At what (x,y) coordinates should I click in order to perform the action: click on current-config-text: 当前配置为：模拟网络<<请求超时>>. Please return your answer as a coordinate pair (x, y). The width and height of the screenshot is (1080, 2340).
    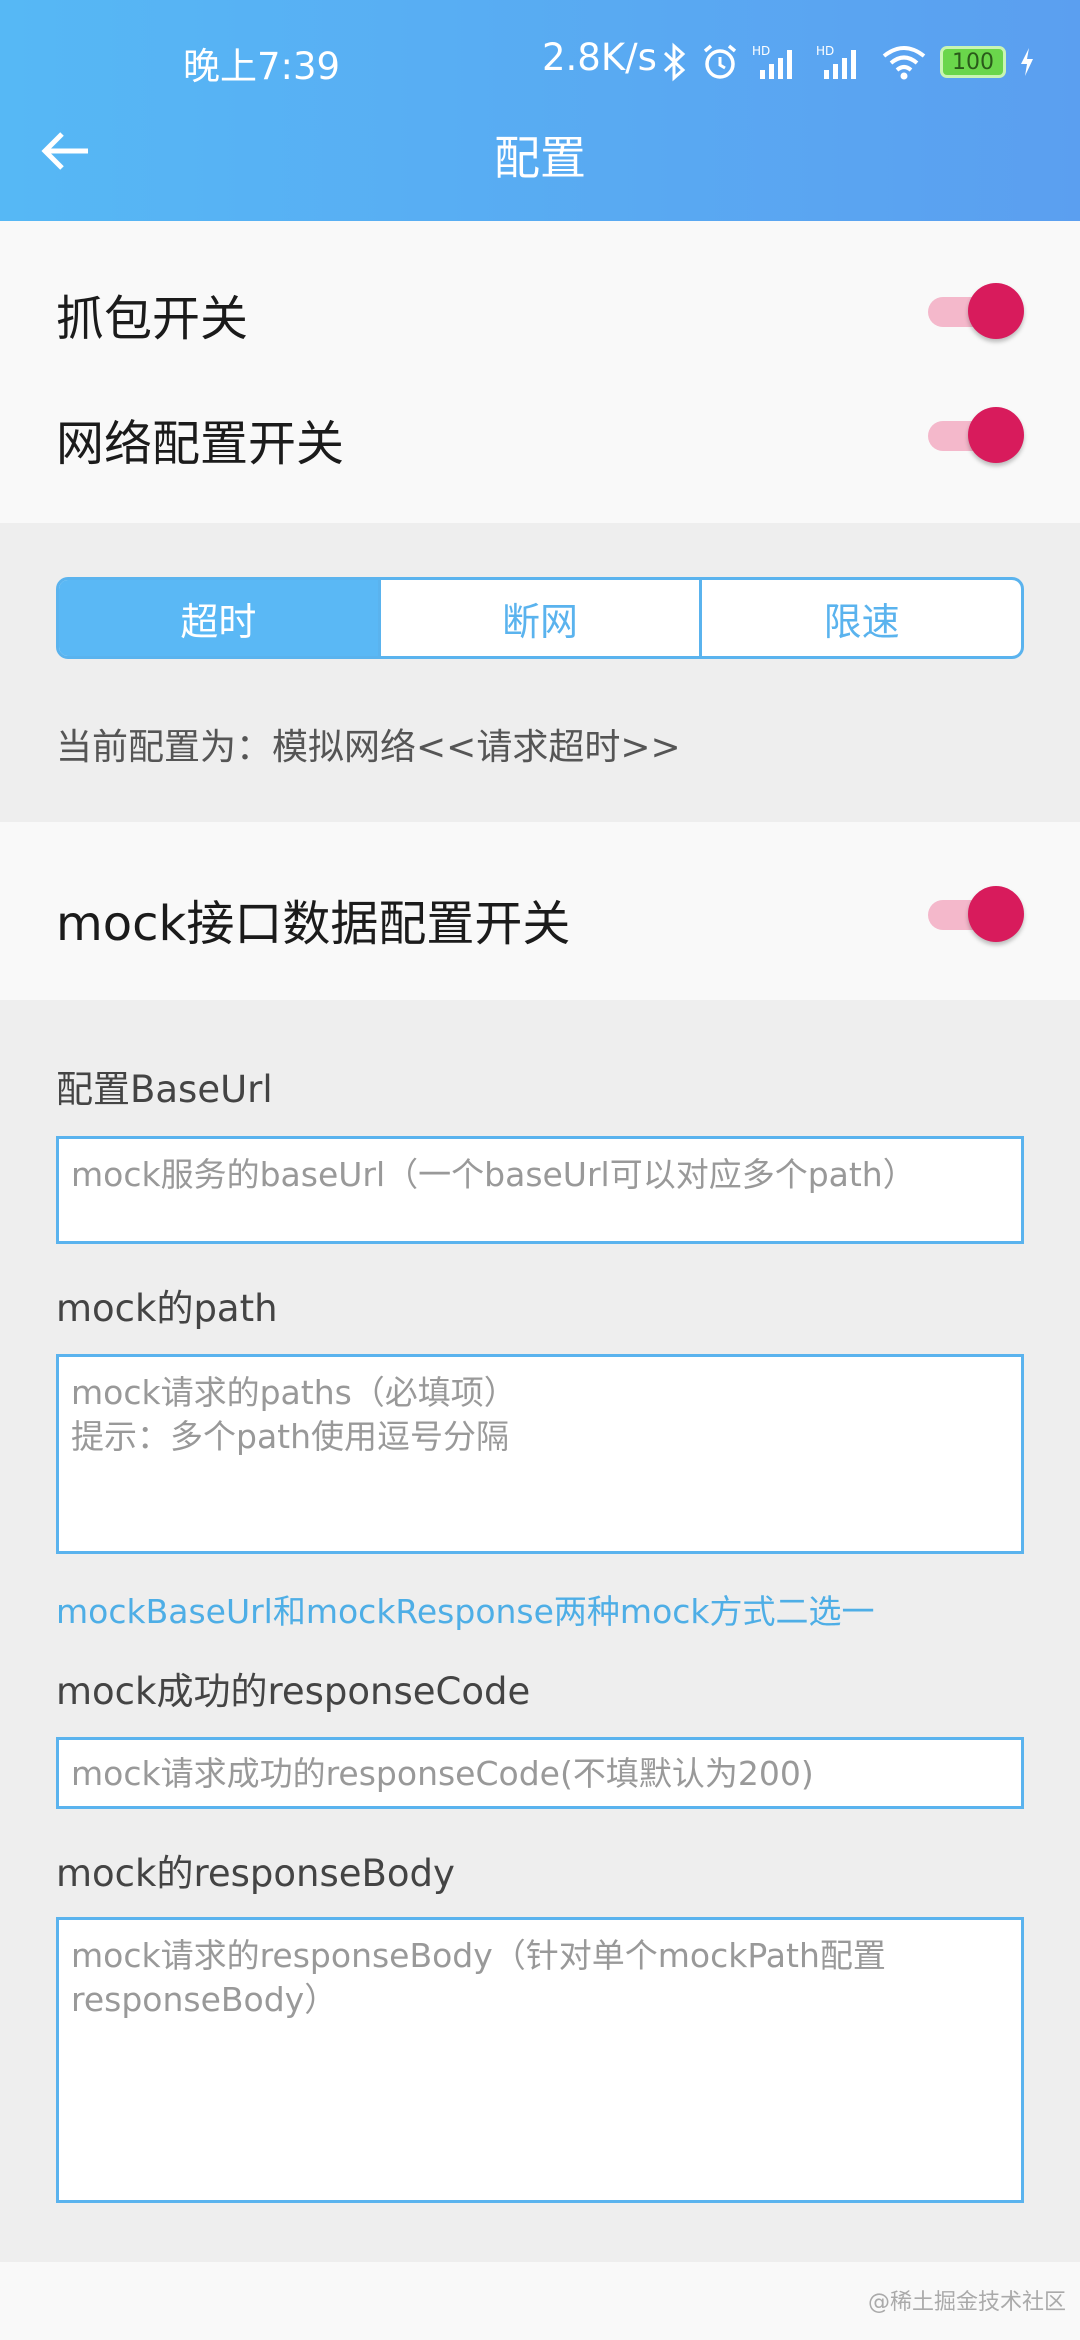
    Looking at the image, I should click on (368, 747).